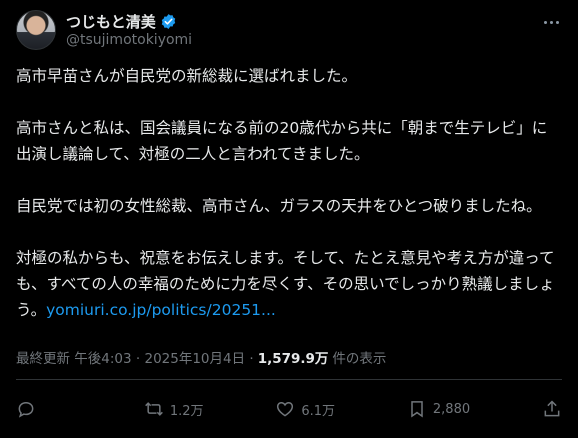 The height and width of the screenshot is (438, 578). I want to click on bookmark-icon, so click(417, 409).